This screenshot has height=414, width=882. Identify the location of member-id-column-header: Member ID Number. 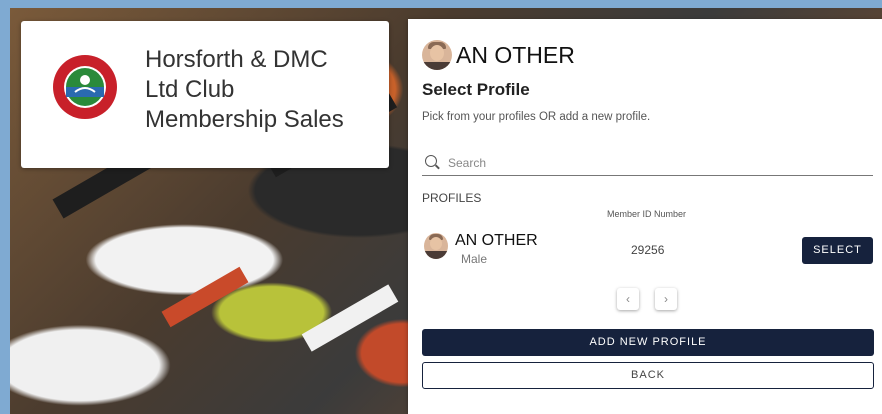
(647, 214).